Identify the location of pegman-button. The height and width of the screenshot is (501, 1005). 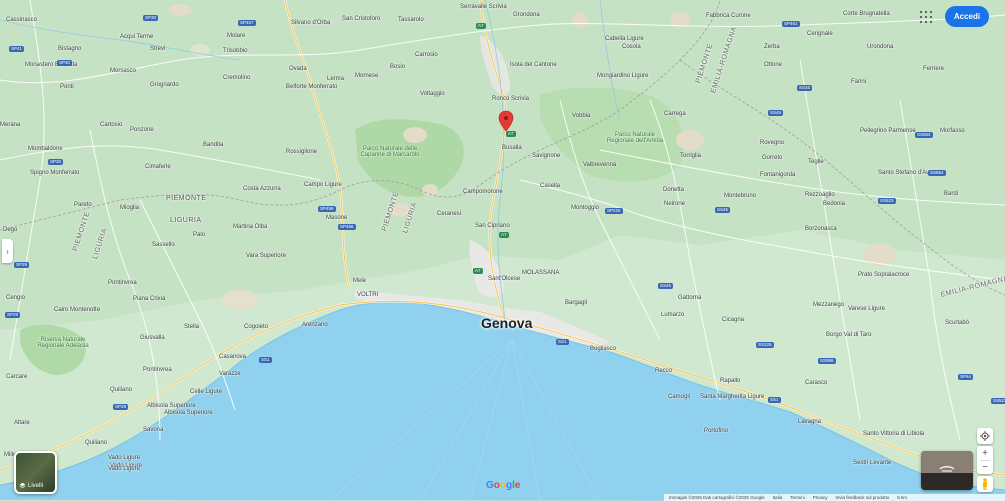
(985, 484).